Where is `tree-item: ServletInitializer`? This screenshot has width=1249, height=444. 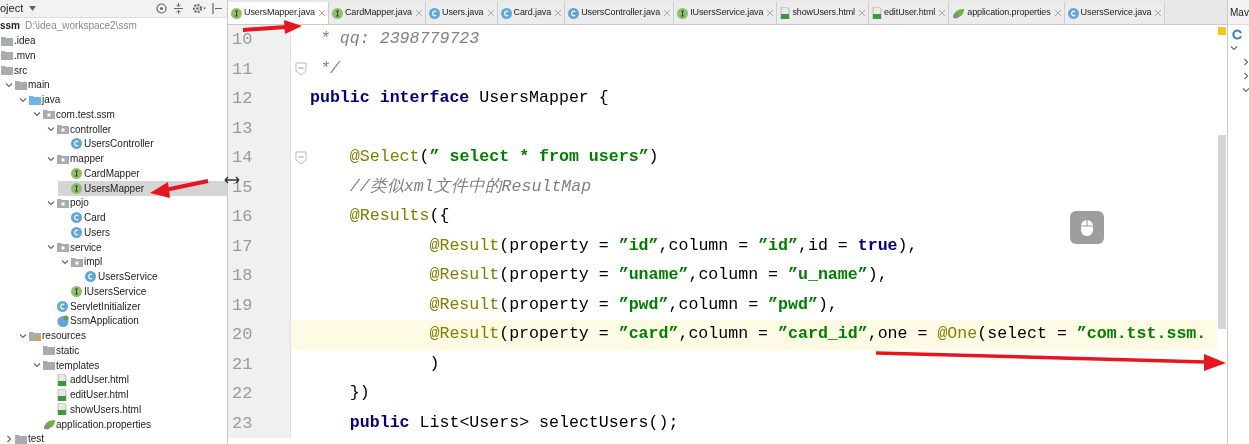
tree-item: ServletInitializer is located at coordinates (135, 306).